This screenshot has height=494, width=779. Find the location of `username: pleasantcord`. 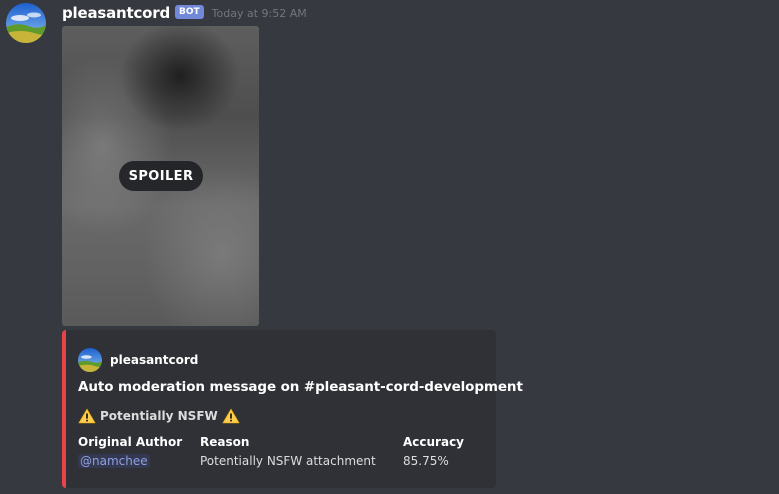

username: pleasantcord is located at coordinates (116, 13).